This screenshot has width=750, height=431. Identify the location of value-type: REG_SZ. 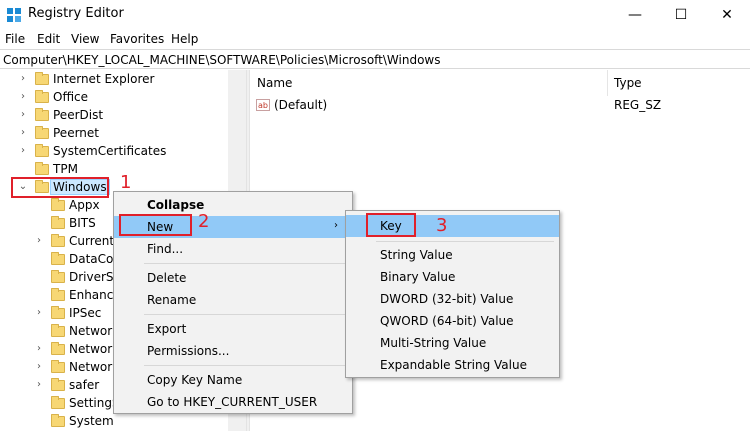
(638, 105).